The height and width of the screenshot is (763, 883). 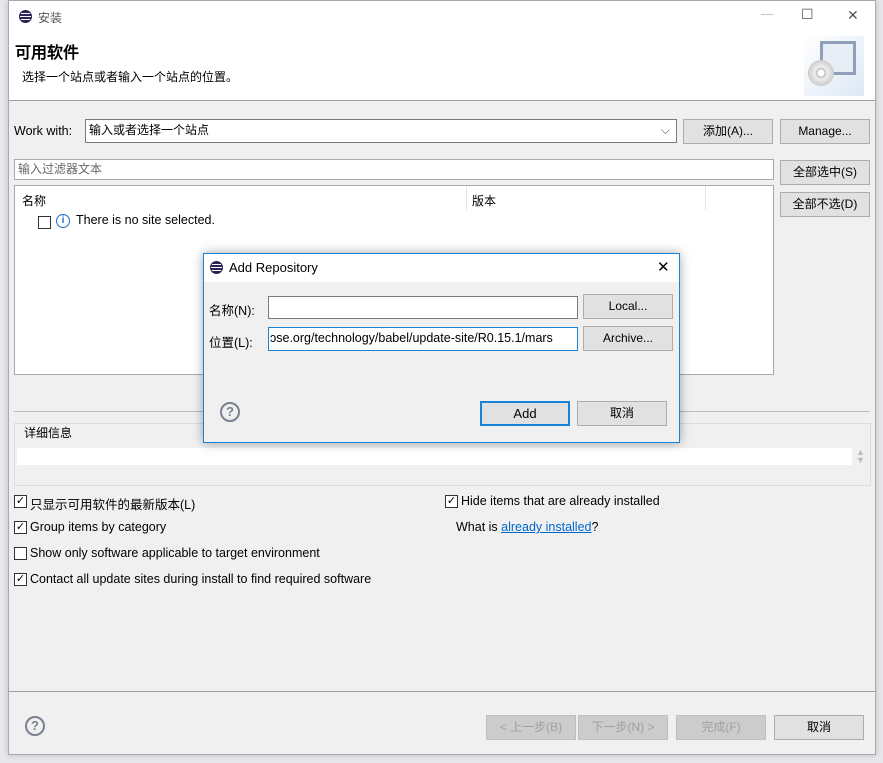 What do you see at coordinates (232, 311) in the screenshot?
I see `name-label: 名称(N):` at bounding box center [232, 311].